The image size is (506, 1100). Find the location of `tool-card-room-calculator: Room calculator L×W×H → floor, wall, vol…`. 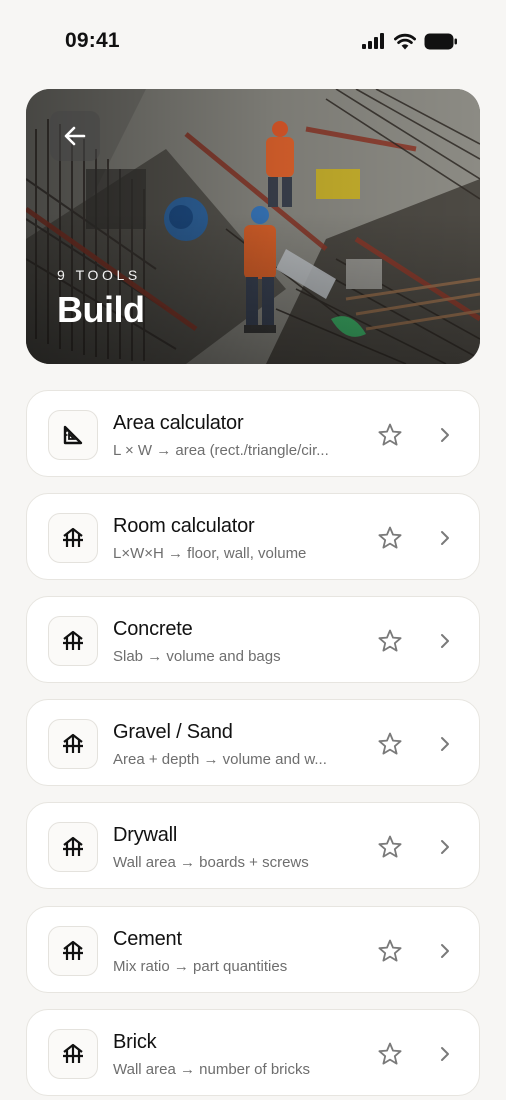

tool-card-room-calculator: Room calculator L×W×H → floor, wall, vol… is located at coordinates (253, 536).